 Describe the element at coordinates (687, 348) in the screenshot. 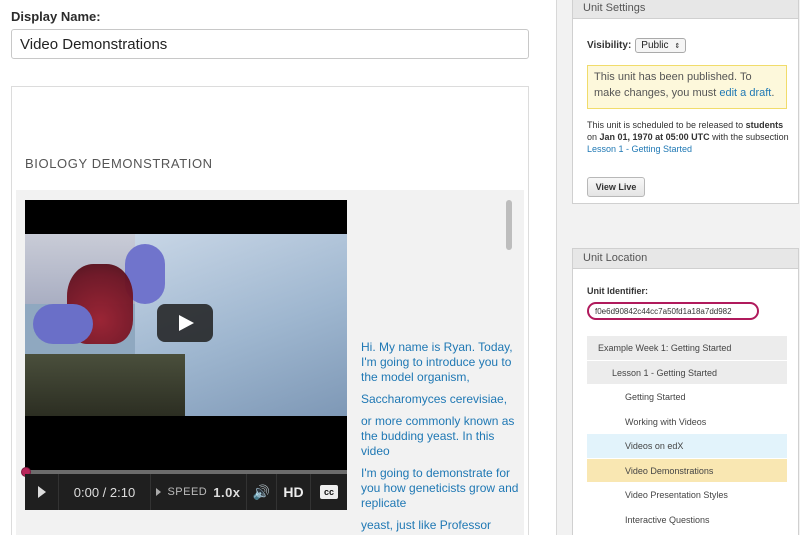

I see `tree-item-week: Example Week 1: Getting Started` at that location.